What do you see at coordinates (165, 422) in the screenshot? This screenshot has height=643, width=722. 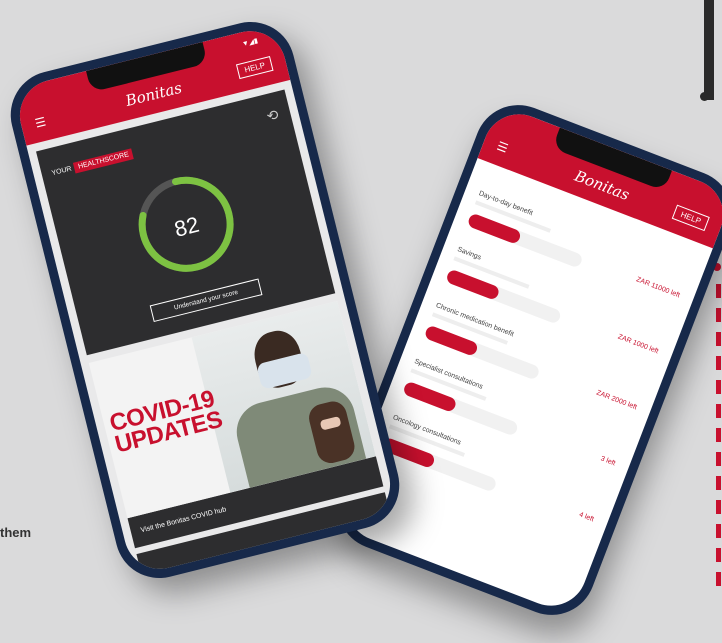 I see `covid-title: COVID-19 UPDATES` at bounding box center [165, 422].